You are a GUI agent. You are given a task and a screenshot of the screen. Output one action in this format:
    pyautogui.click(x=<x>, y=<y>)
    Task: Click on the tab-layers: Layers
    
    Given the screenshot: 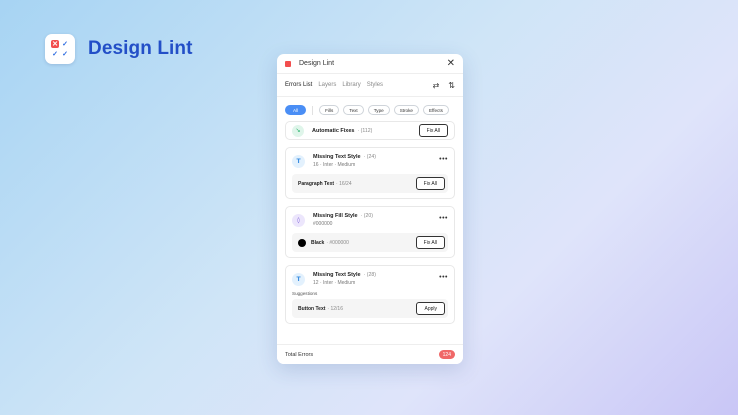 What is the action you would take?
    pyautogui.click(x=327, y=85)
    